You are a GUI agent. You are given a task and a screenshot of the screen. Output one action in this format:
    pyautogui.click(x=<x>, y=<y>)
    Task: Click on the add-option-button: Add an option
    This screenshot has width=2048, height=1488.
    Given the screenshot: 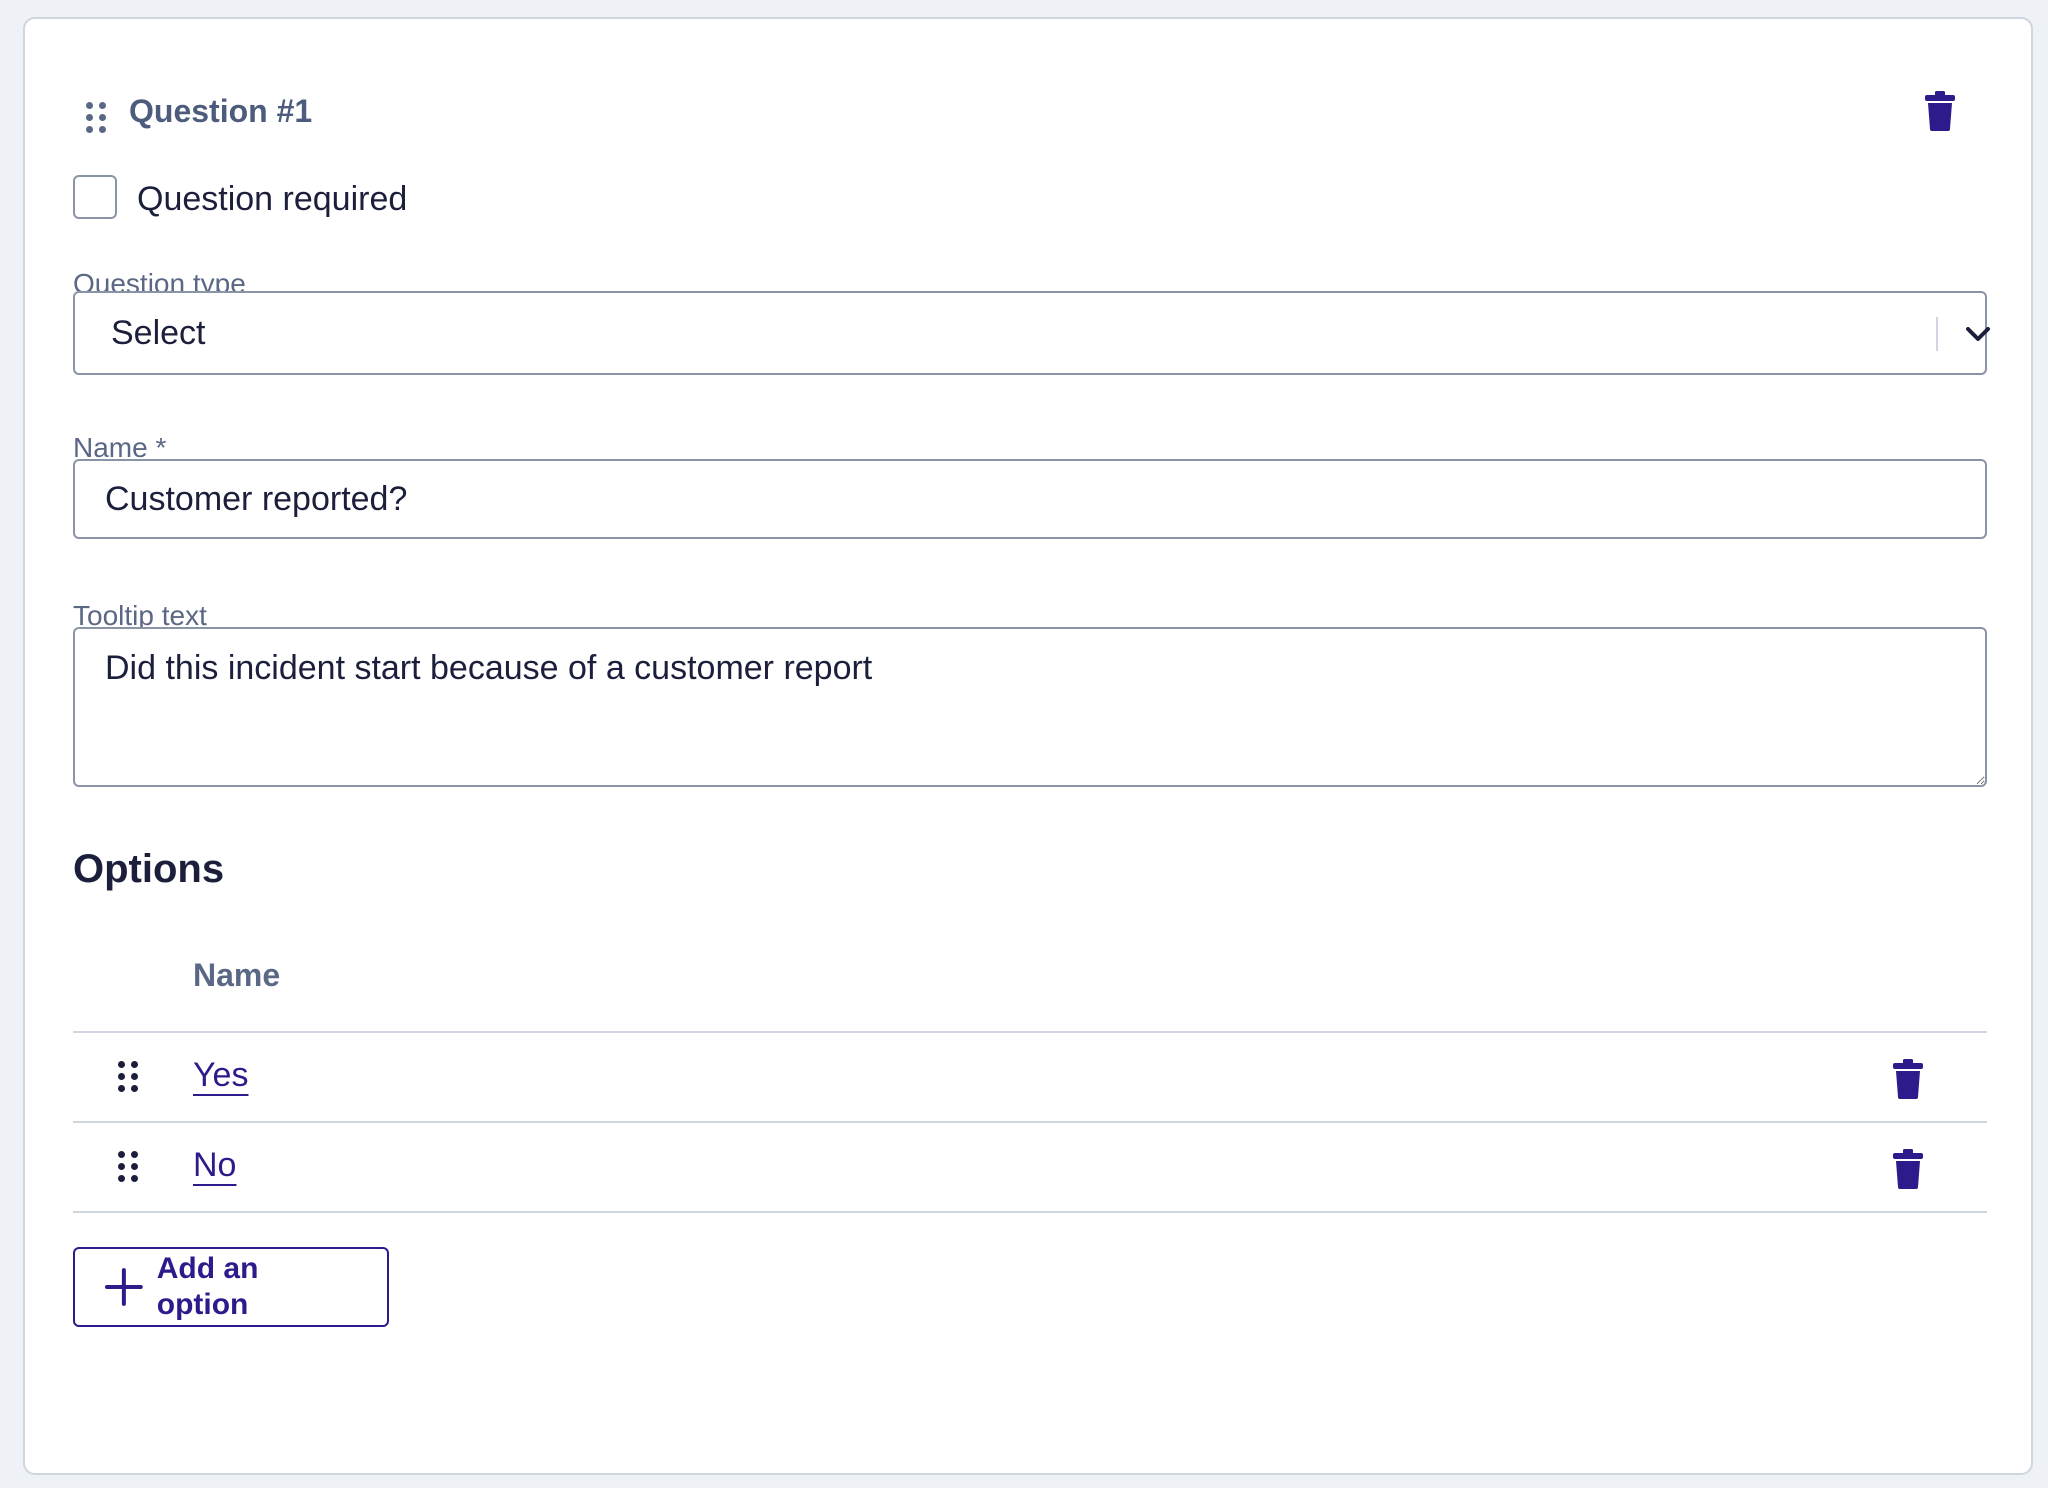 What is the action you would take?
    pyautogui.click(x=231, y=1287)
    